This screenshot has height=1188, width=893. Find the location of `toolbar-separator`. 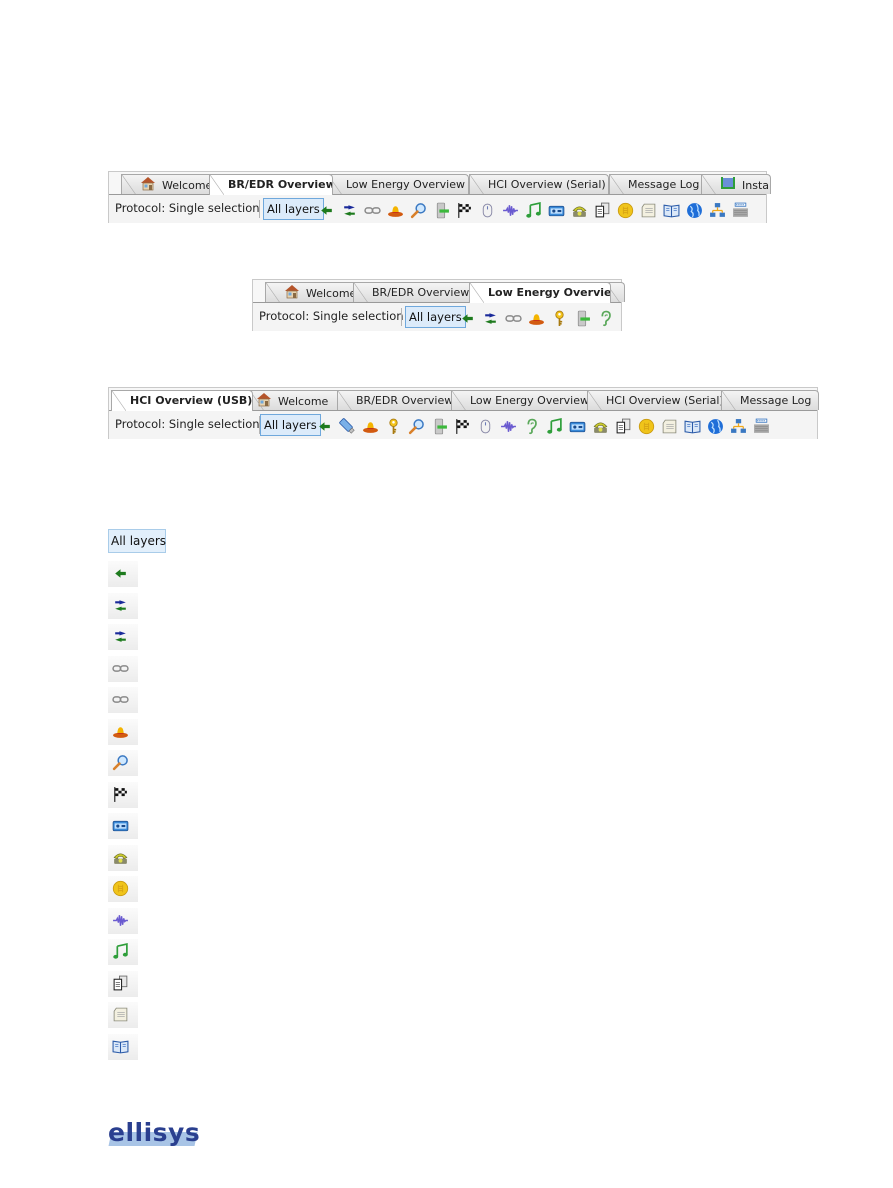

toolbar-separator is located at coordinates (401, 317).